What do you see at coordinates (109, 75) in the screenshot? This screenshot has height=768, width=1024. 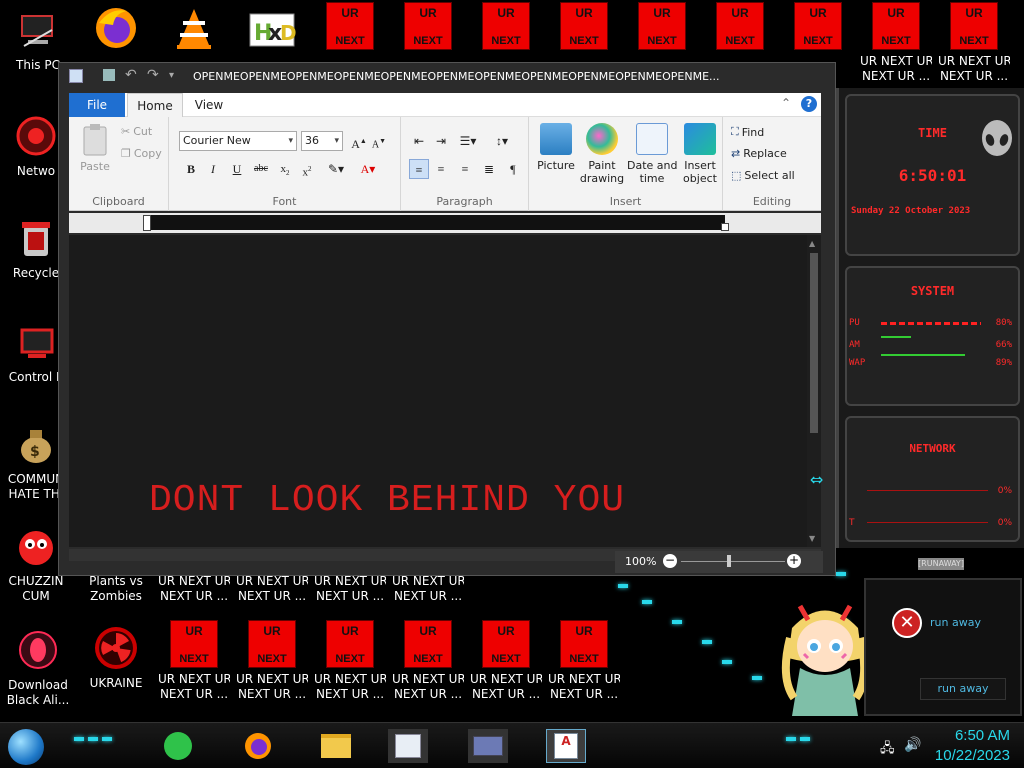 I see `save-icon` at bounding box center [109, 75].